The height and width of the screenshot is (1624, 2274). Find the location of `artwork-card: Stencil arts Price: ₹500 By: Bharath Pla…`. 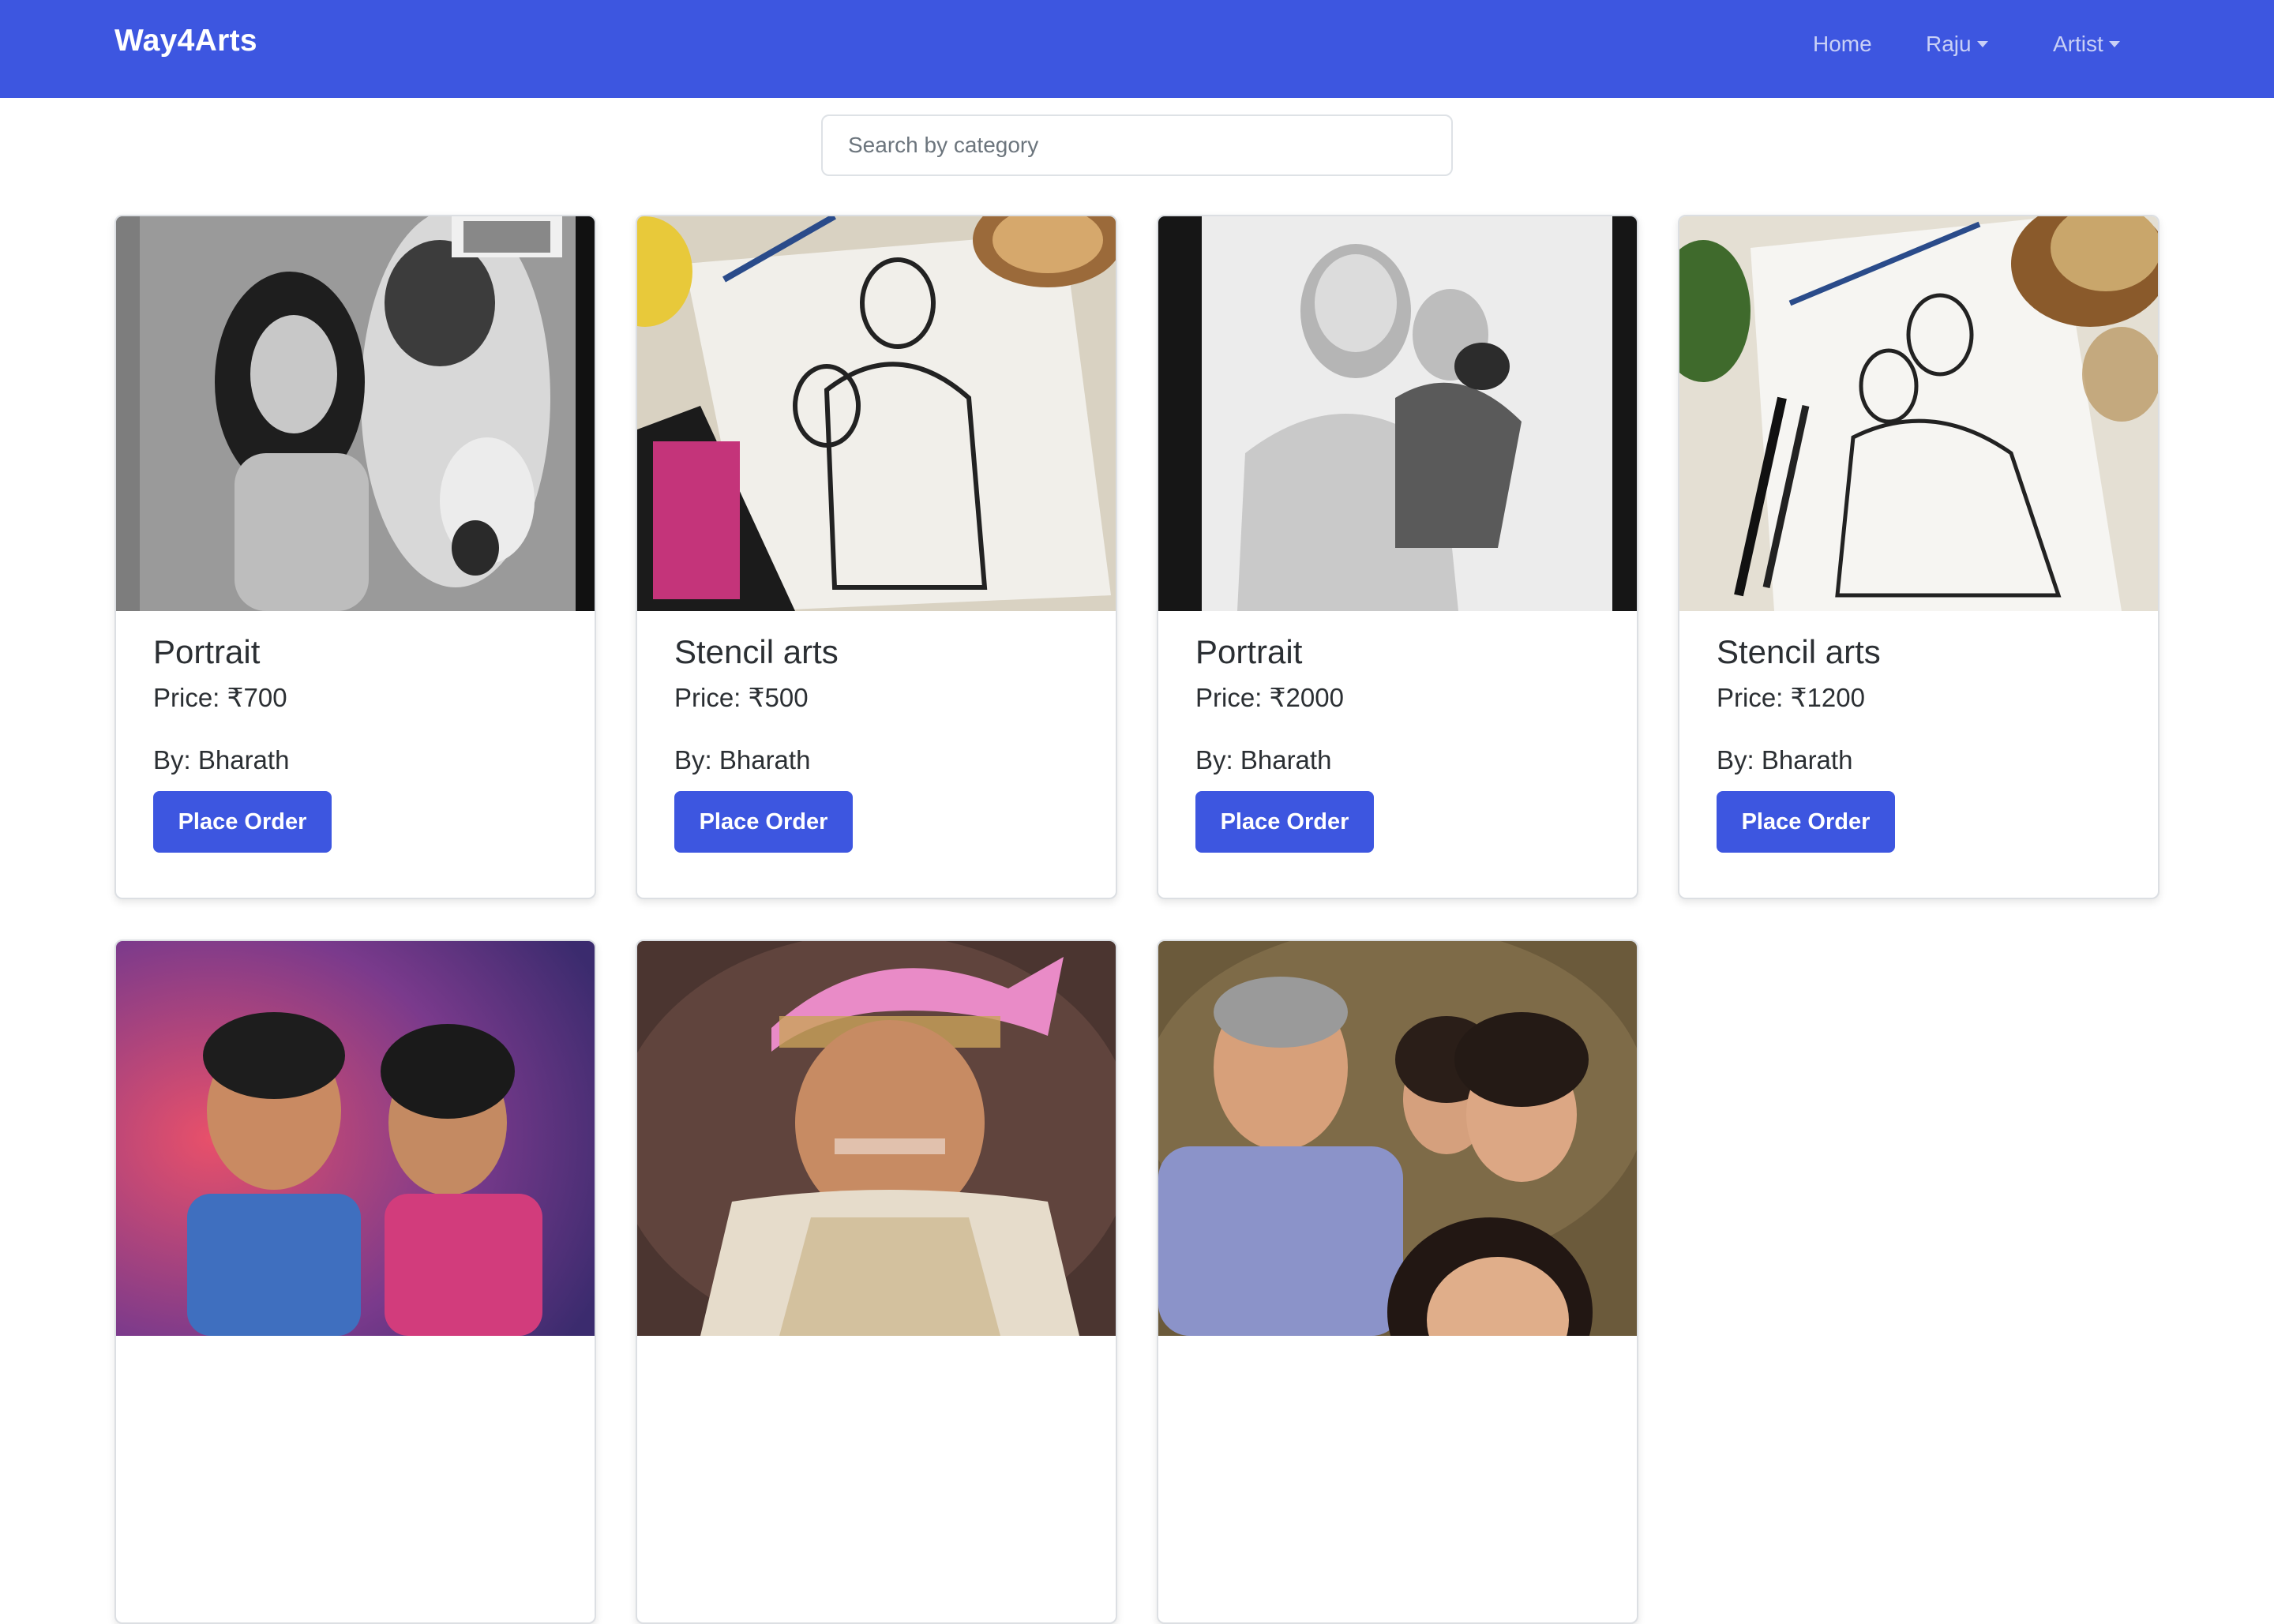

artwork-card: Stencil arts Price: ₹500 By: Bharath Pla… is located at coordinates (877, 557).